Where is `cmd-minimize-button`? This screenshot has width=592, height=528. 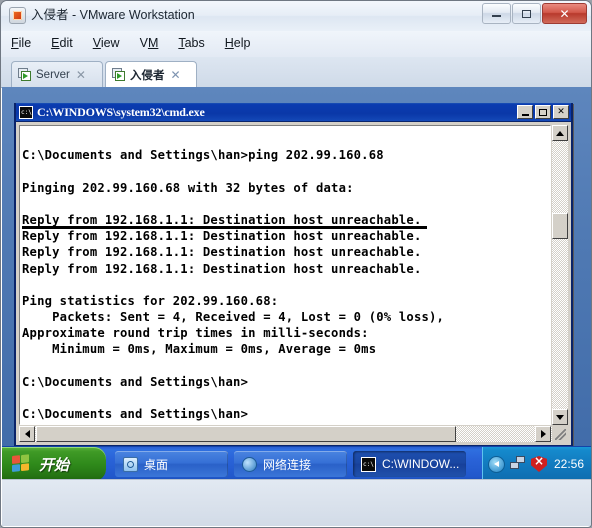 cmd-minimize-button is located at coordinates (525, 112).